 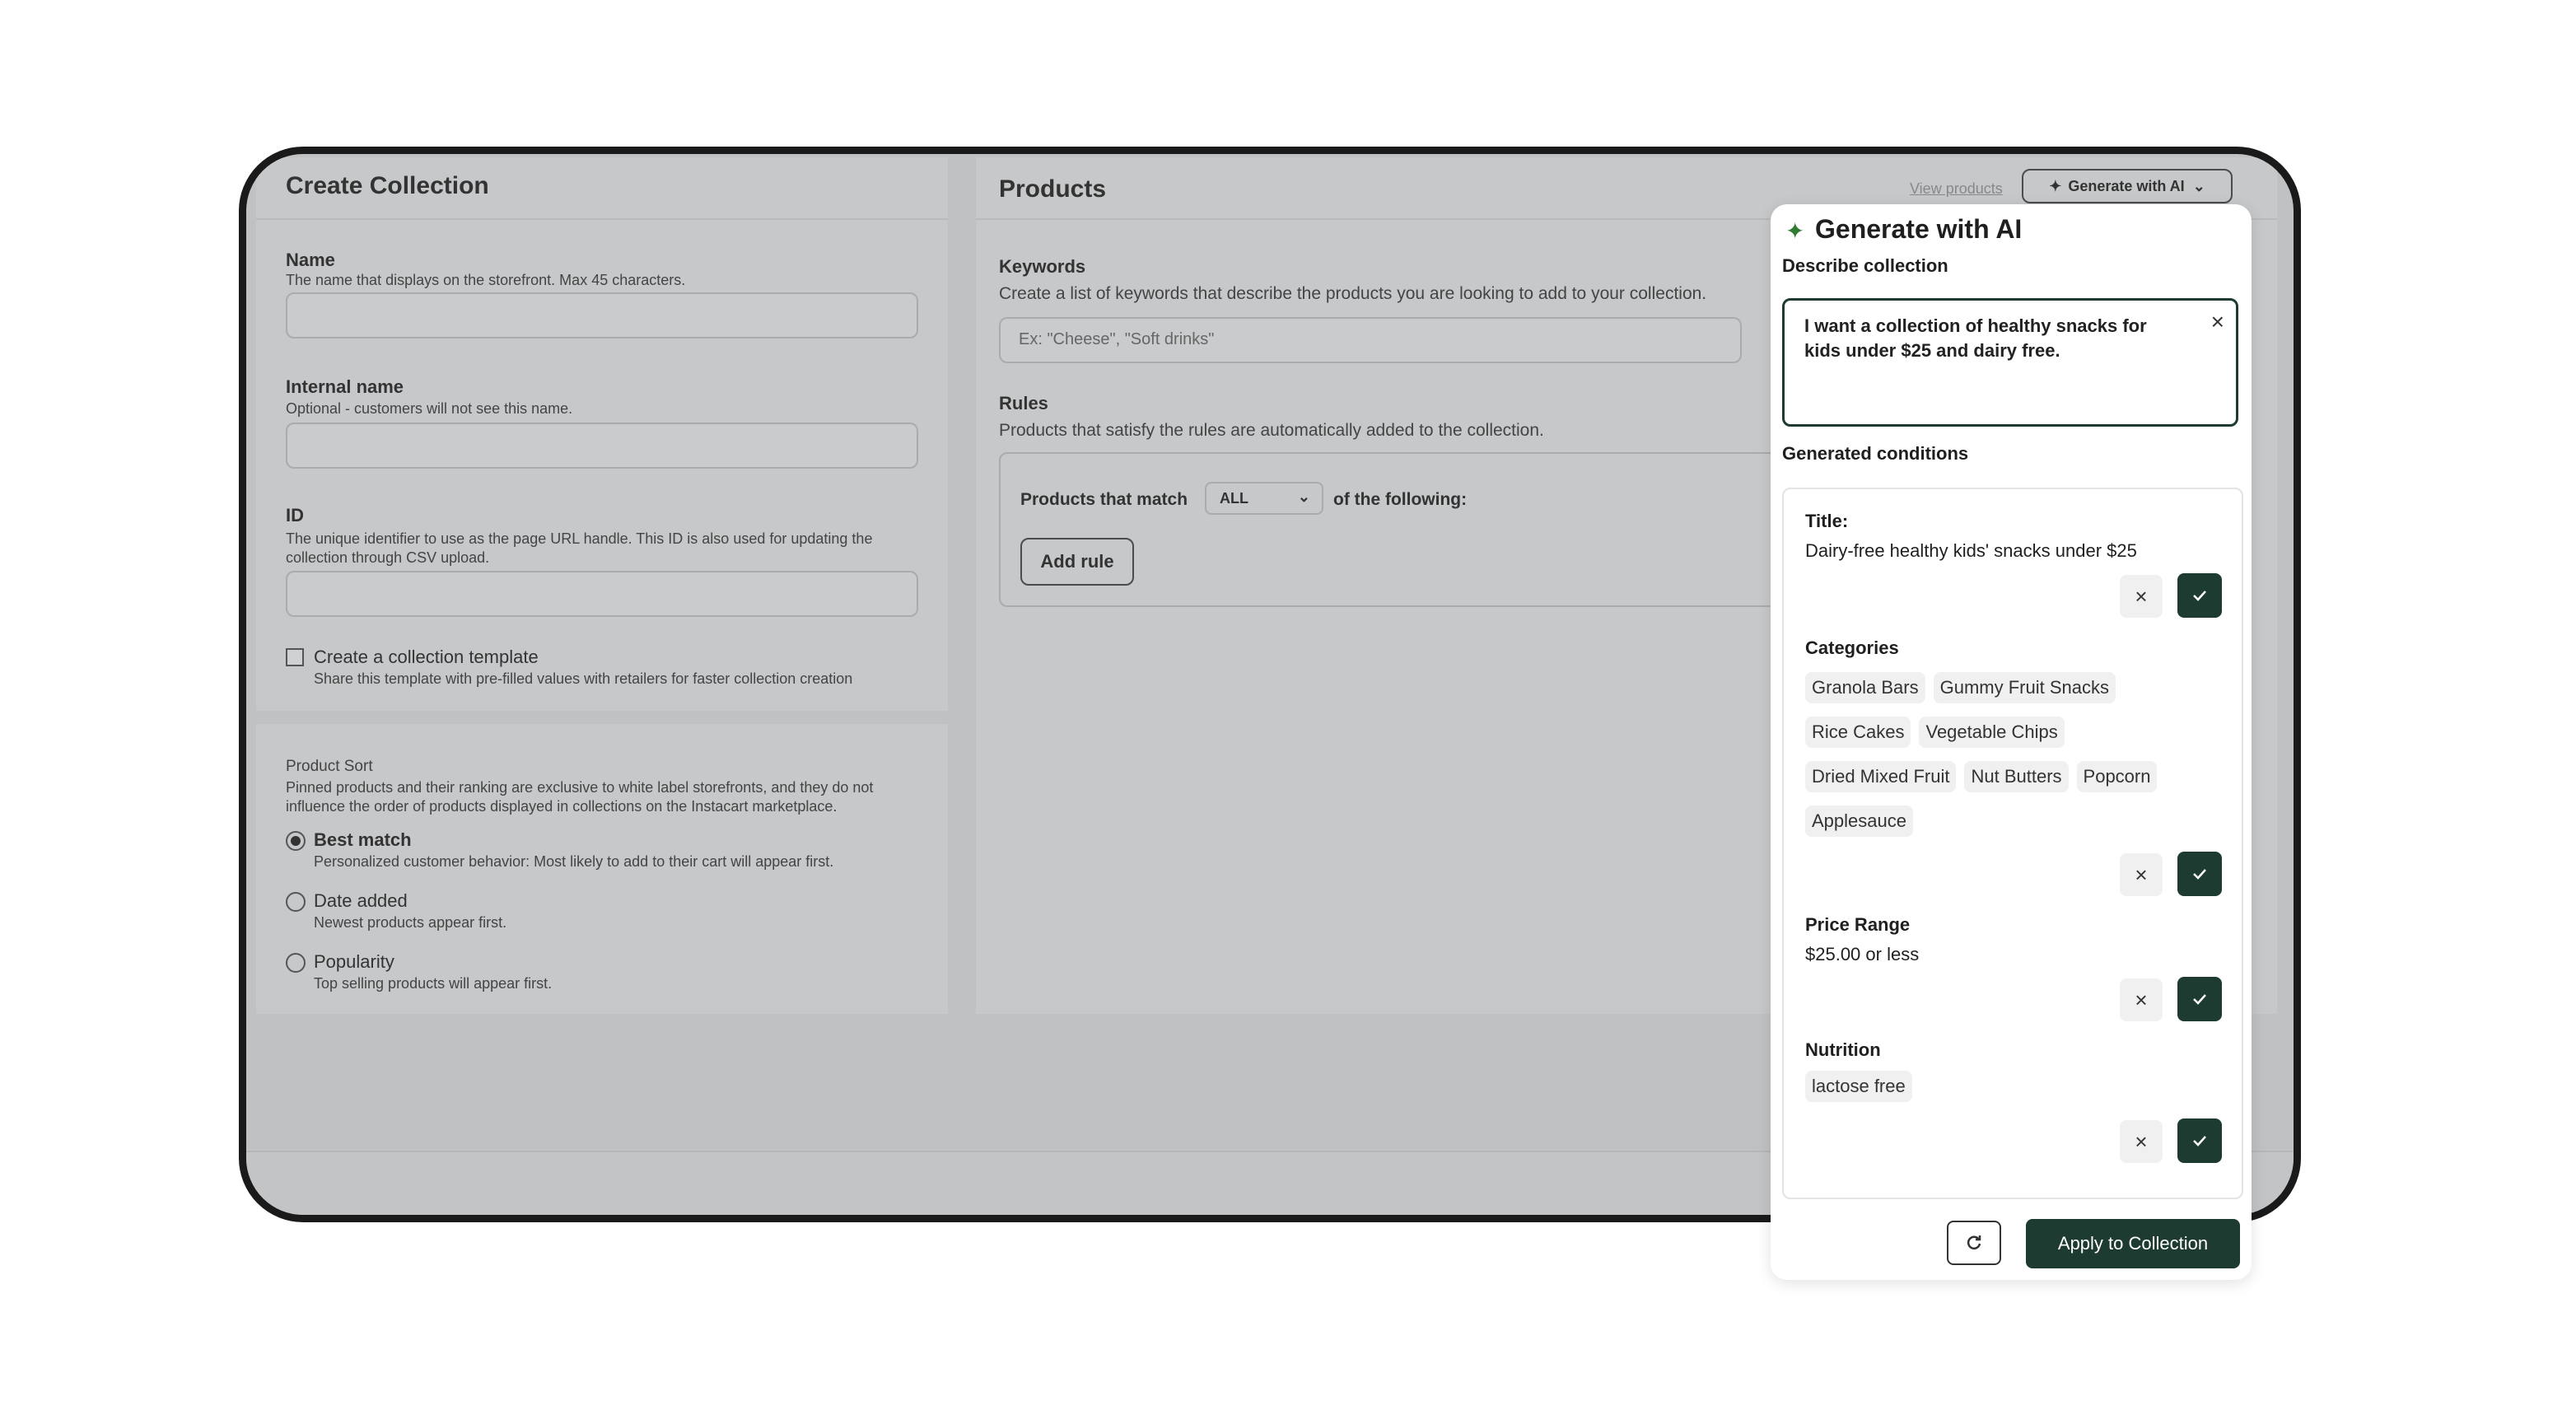 I want to click on accept-title-button, so click(x=2199, y=595).